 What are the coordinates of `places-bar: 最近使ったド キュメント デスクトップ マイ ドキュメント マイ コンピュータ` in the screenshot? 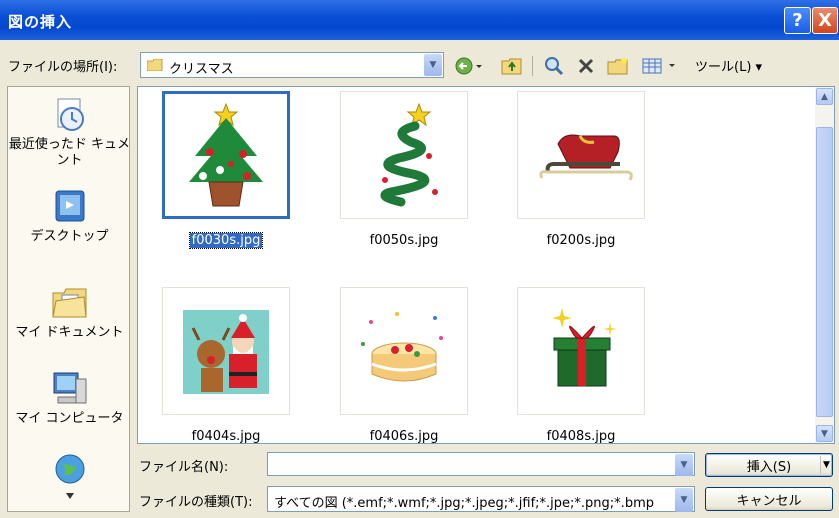 It's located at (68, 299).